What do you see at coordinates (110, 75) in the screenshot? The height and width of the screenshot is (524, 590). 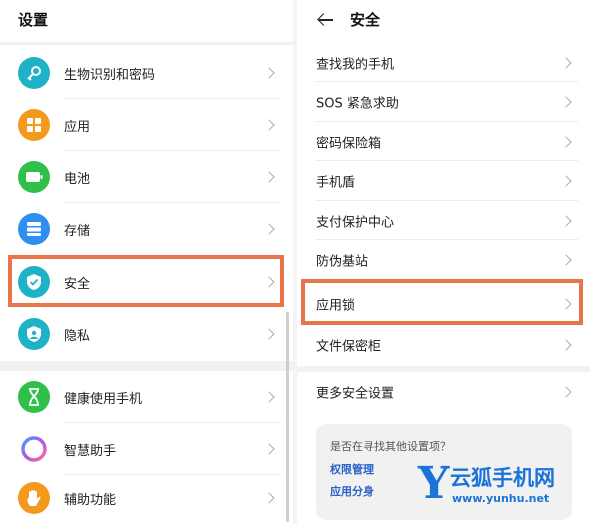 I see `settings-item-label: 生物识别和密码` at bounding box center [110, 75].